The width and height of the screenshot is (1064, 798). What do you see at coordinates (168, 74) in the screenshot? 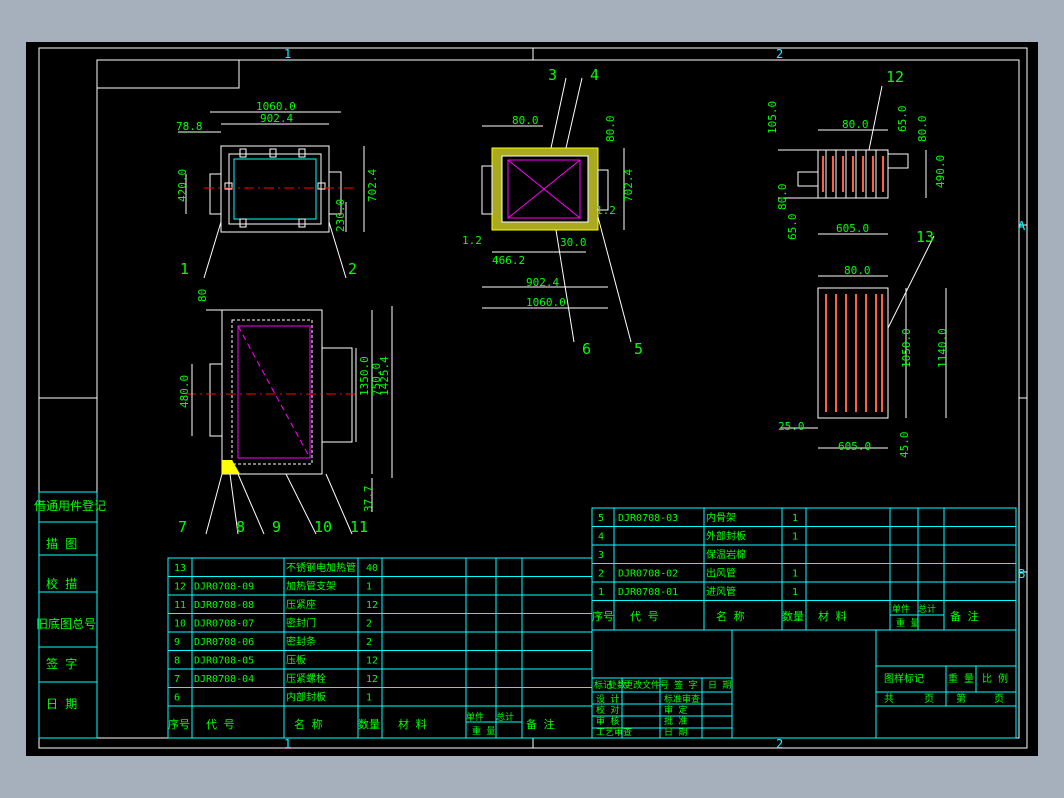
I see `top-left-box` at bounding box center [168, 74].